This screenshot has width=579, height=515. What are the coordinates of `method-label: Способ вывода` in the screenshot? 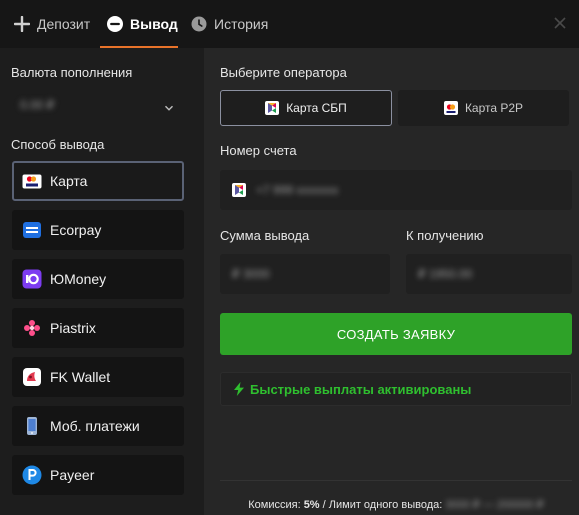 It's located at (58, 144).